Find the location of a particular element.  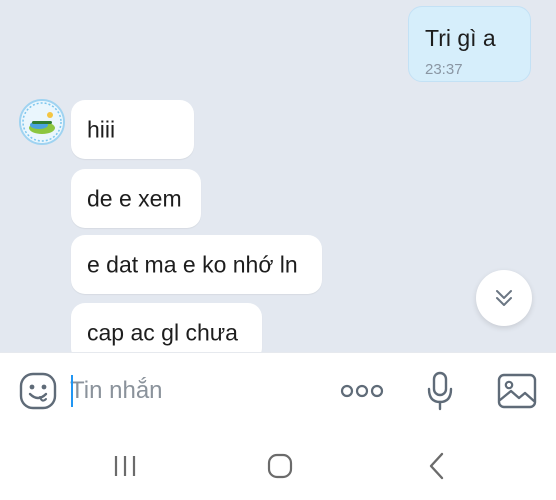

image-gallery-icon is located at coordinates (517, 391).